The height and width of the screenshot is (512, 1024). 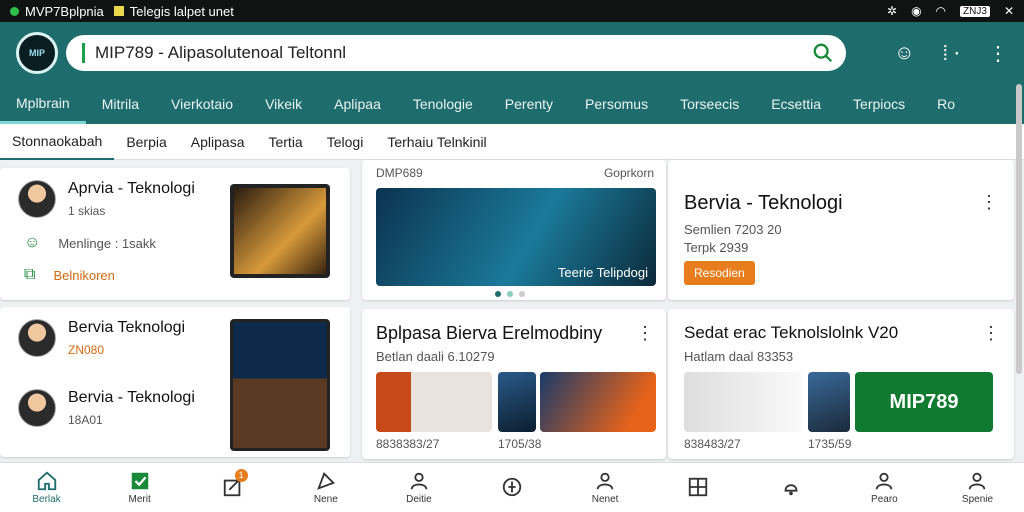 I want to click on user-icon, so click(x=419, y=481).